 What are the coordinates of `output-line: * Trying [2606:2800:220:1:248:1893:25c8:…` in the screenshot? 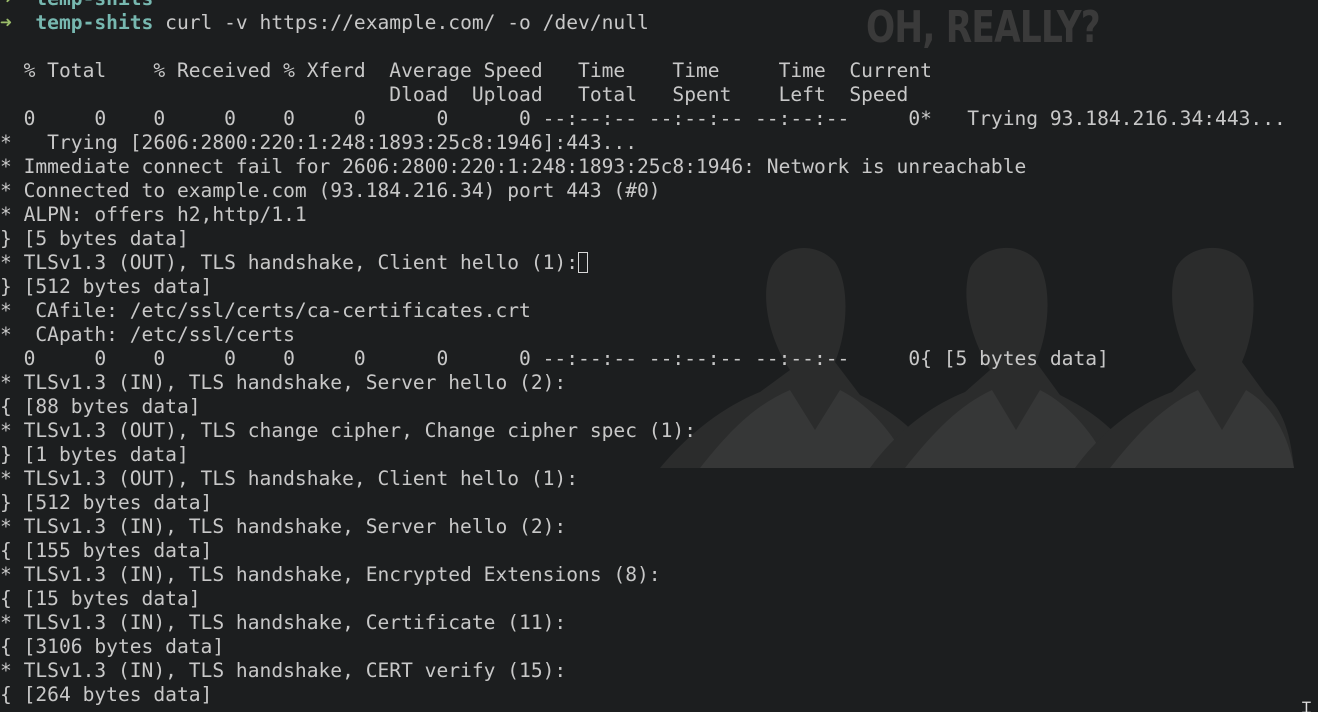 It's located at (319, 142).